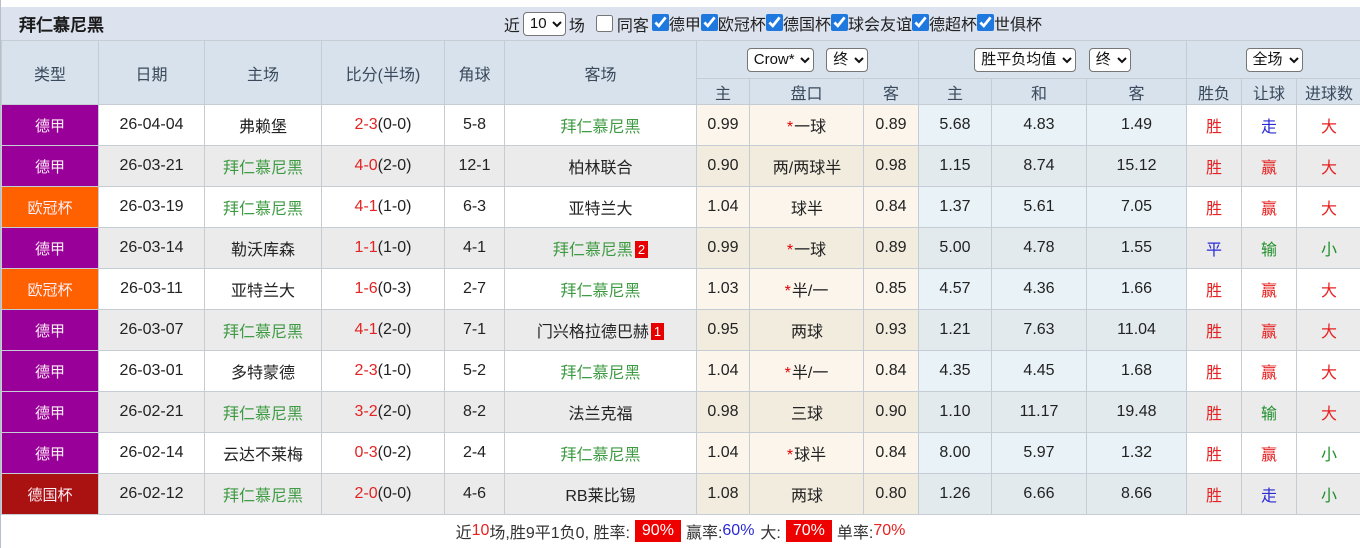  What do you see at coordinates (1136, 248) in the screenshot?
I see `odds-away: 1.55` at bounding box center [1136, 248].